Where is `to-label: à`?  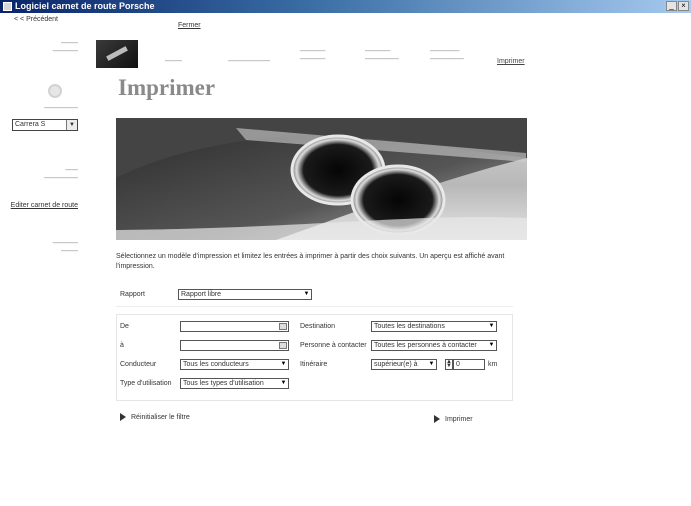 to-label: à is located at coordinates (122, 345).